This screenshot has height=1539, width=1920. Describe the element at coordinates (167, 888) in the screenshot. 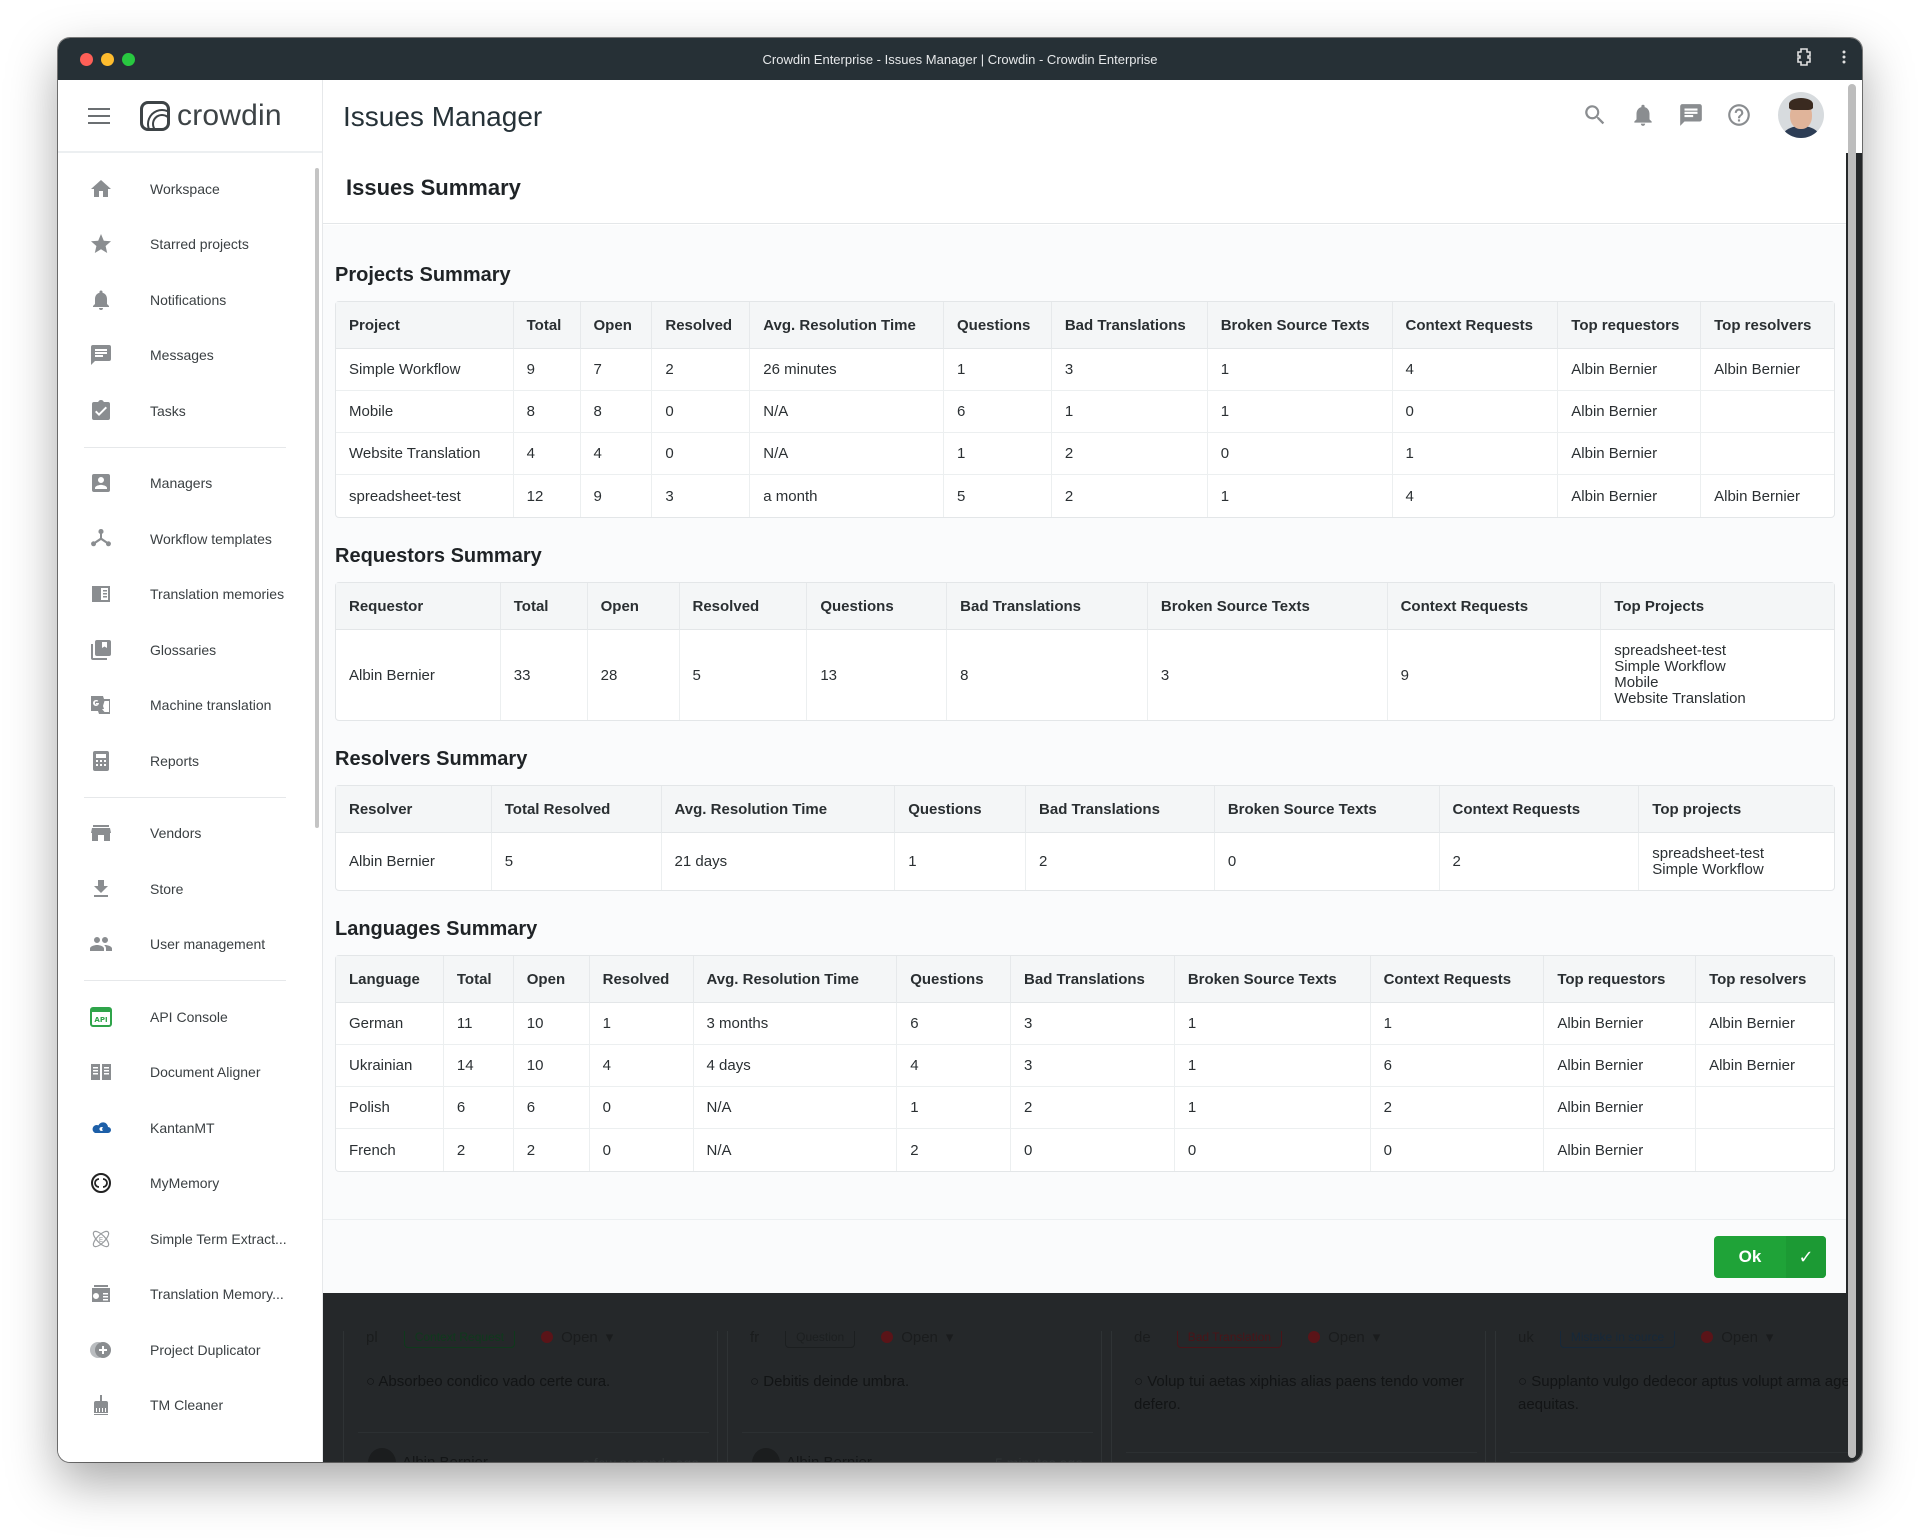

I see `sidebar-item-label: Store` at that location.